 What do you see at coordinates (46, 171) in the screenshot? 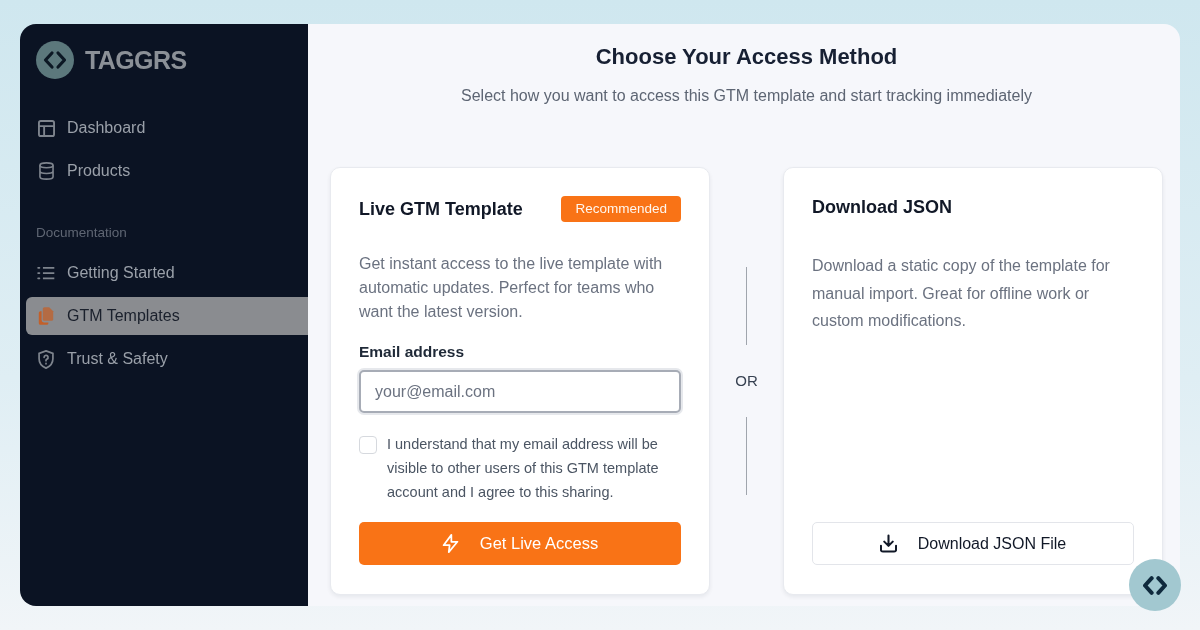
I see `database-icon` at bounding box center [46, 171].